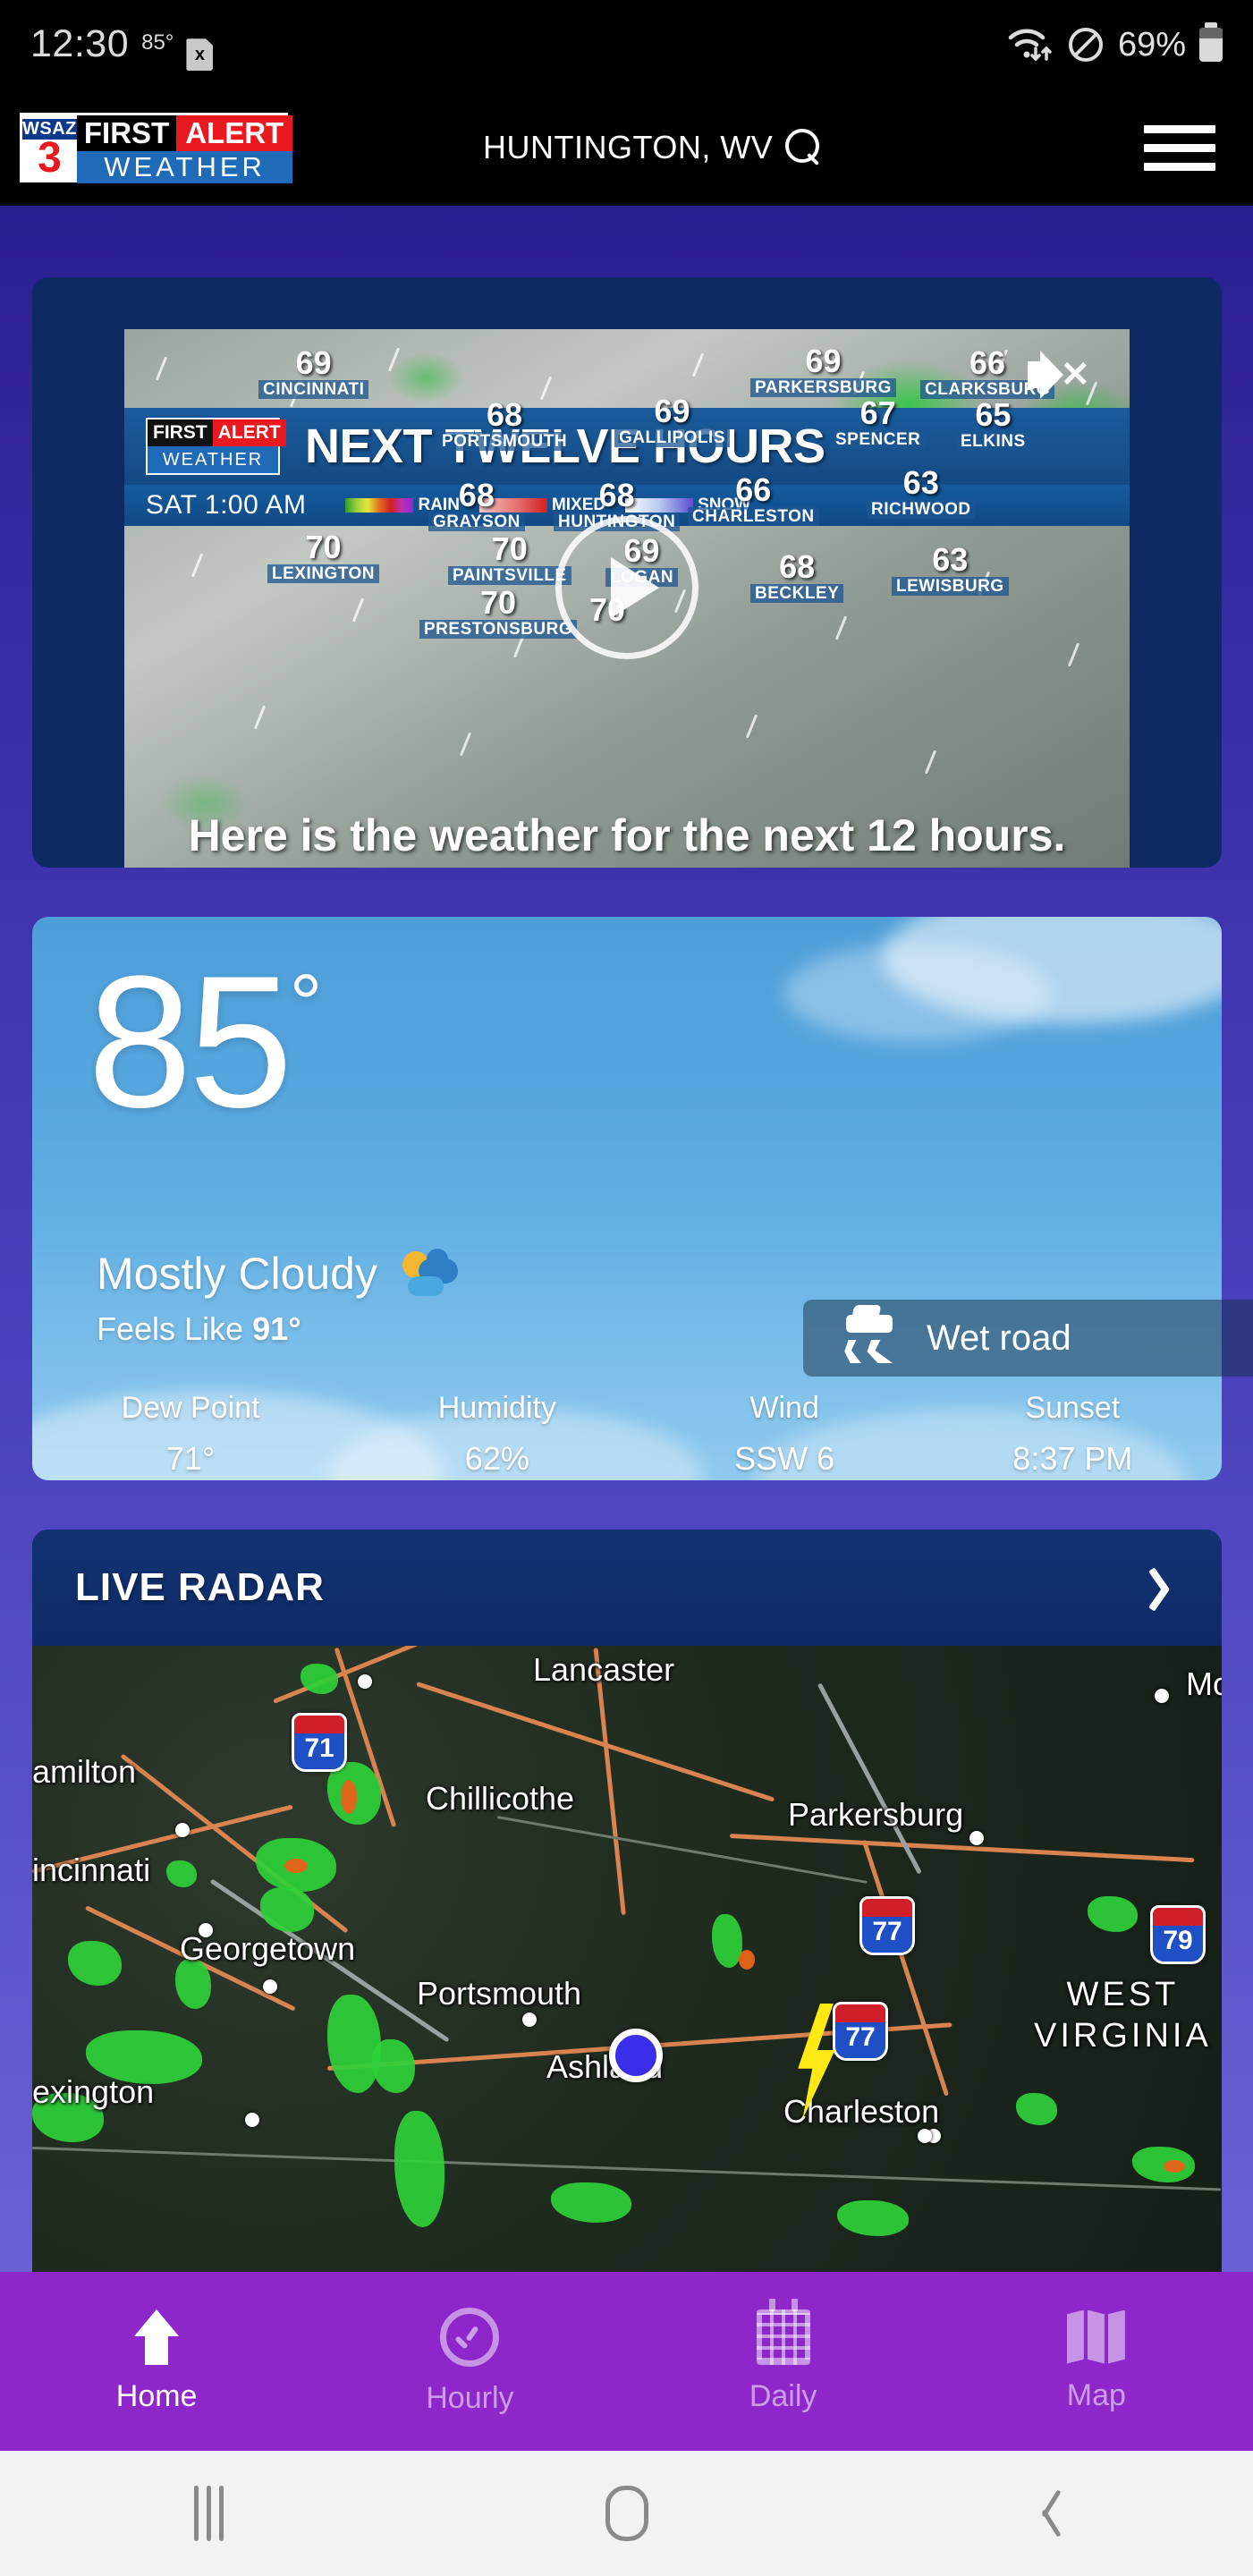 The height and width of the screenshot is (2576, 1253). Describe the element at coordinates (672, 411) in the screenshot. I see `city-temp-value: 69` at that location.